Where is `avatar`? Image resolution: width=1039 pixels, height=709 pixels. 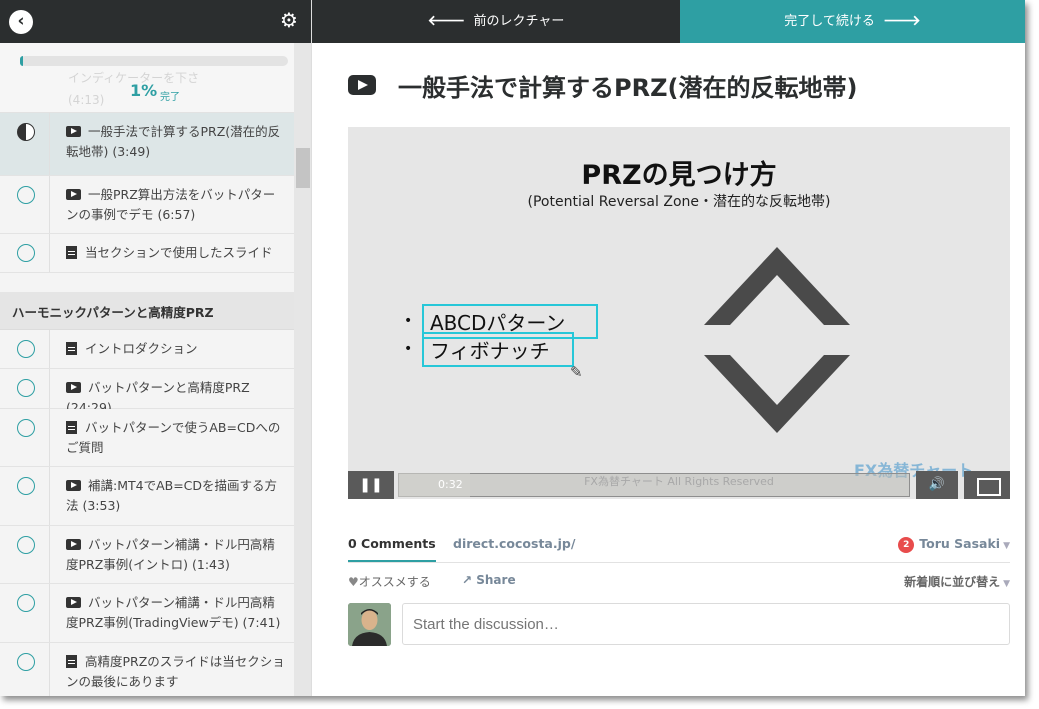
avatar is located at coordinates (369, 624).